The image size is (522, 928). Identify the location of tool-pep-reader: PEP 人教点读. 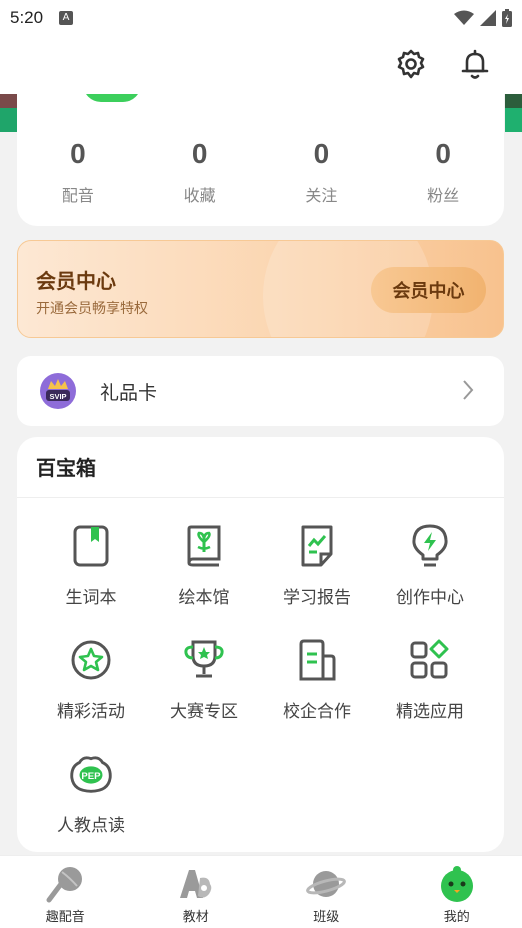
(91, 793).